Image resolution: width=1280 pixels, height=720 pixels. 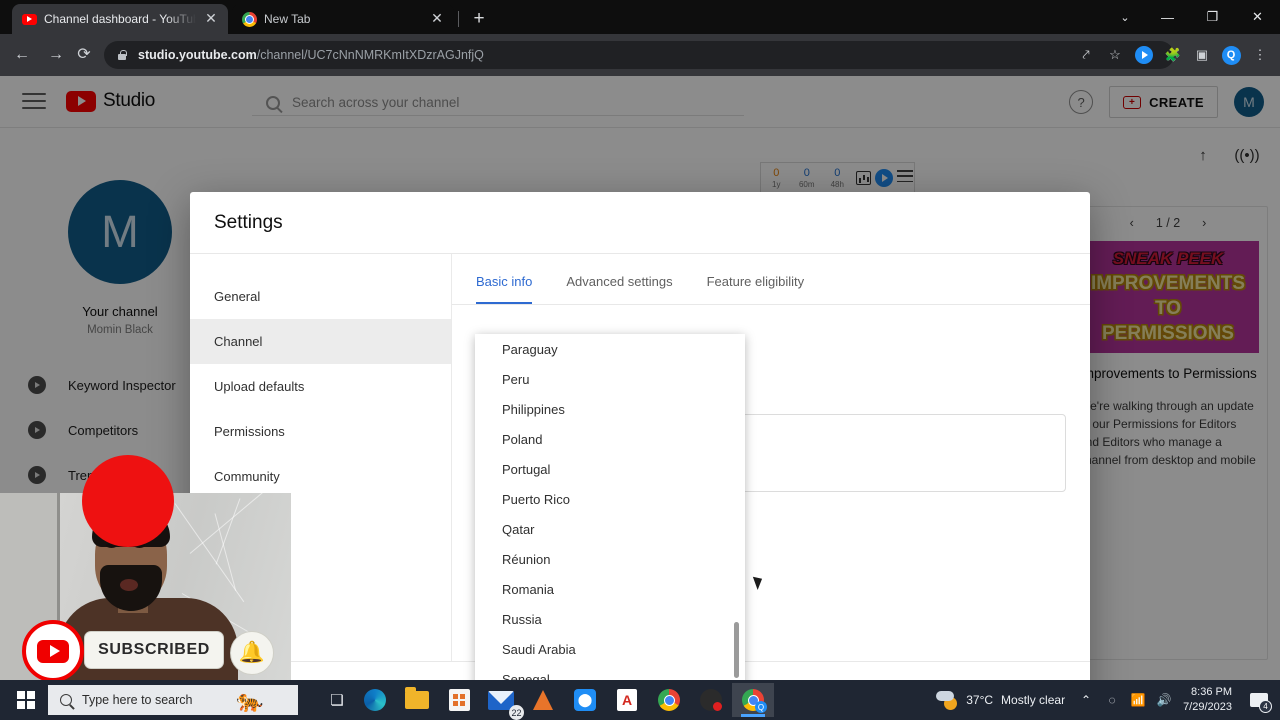 What do you see at coordinates (375, 700) in the screenshot?
I see `edge-icon` at bounding box center [375, 700].